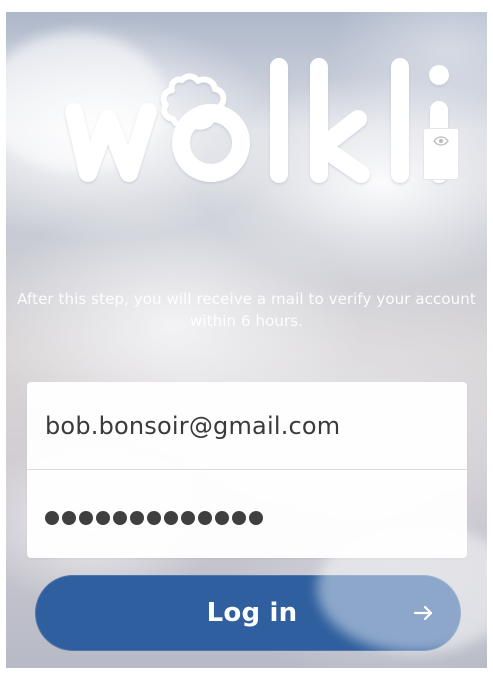 The image size is (493, 673). I want to click on arrow-right-icon, so click(423, 613).